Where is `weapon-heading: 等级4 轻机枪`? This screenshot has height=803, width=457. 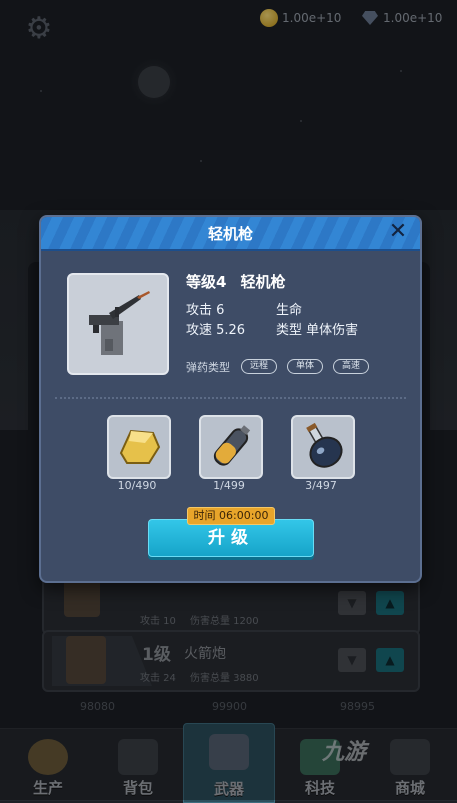 weapon-heading: 等级4 轻机枪 is located at coordinates (235, 281).